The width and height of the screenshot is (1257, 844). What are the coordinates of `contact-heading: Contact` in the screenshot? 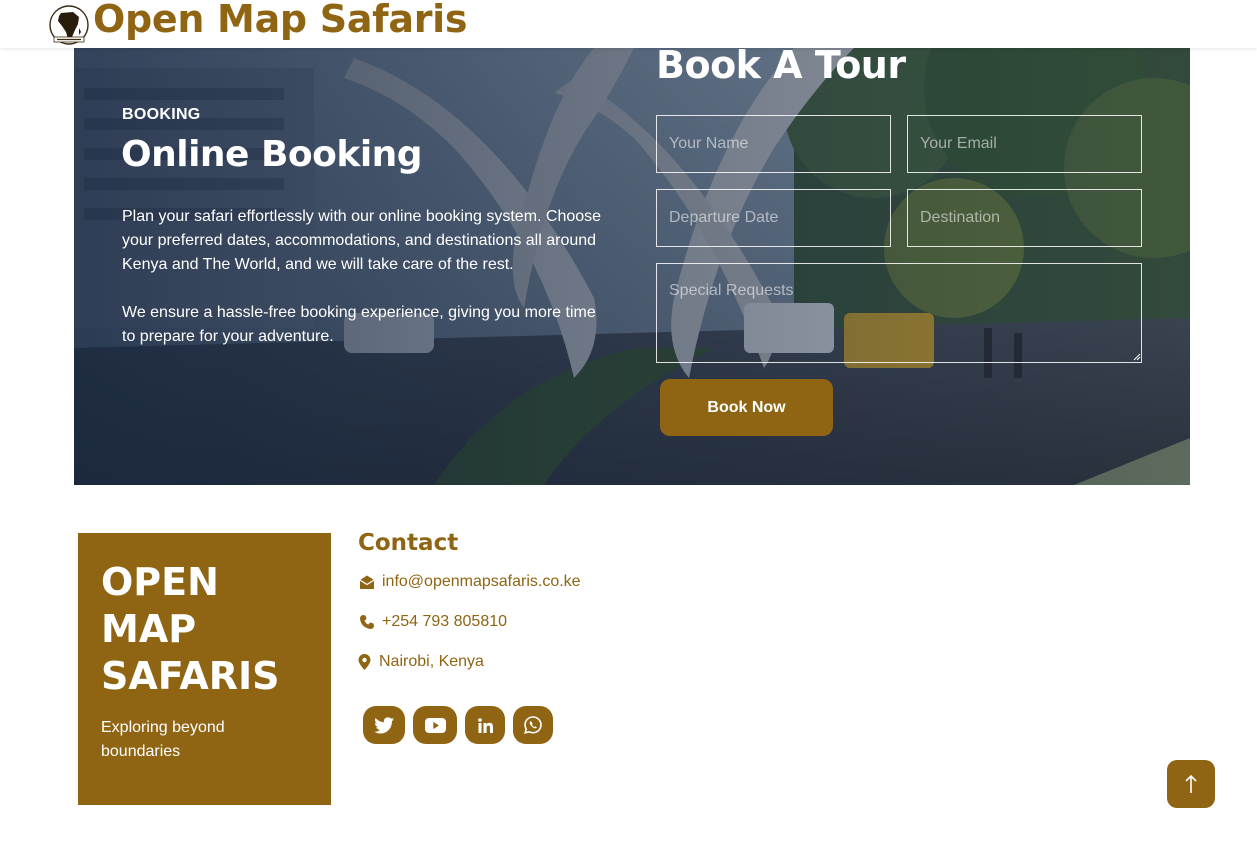 It's located at (408, 543).